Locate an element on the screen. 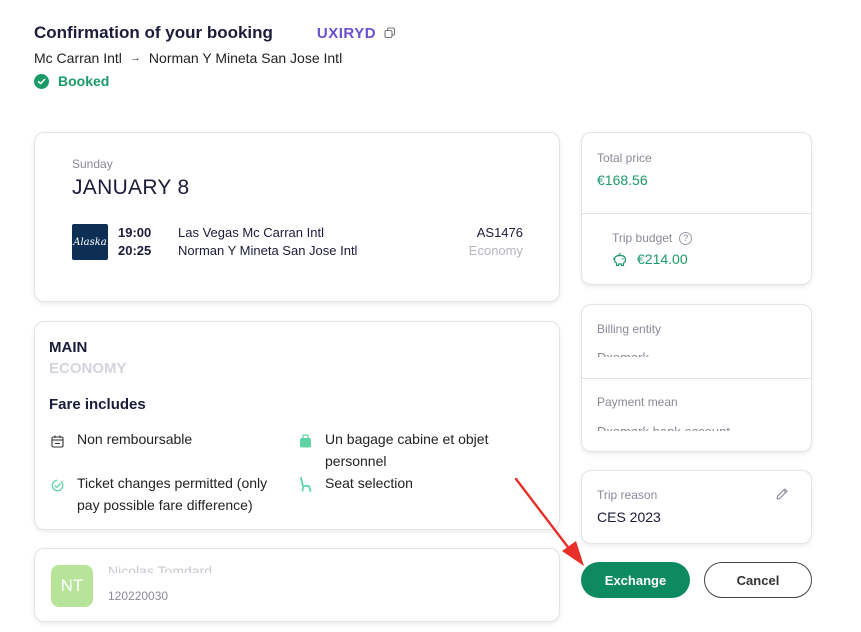 This screenshot has width=861, height=632. fare-includes-heading: Fare includes is located at coordinates (97, 404).